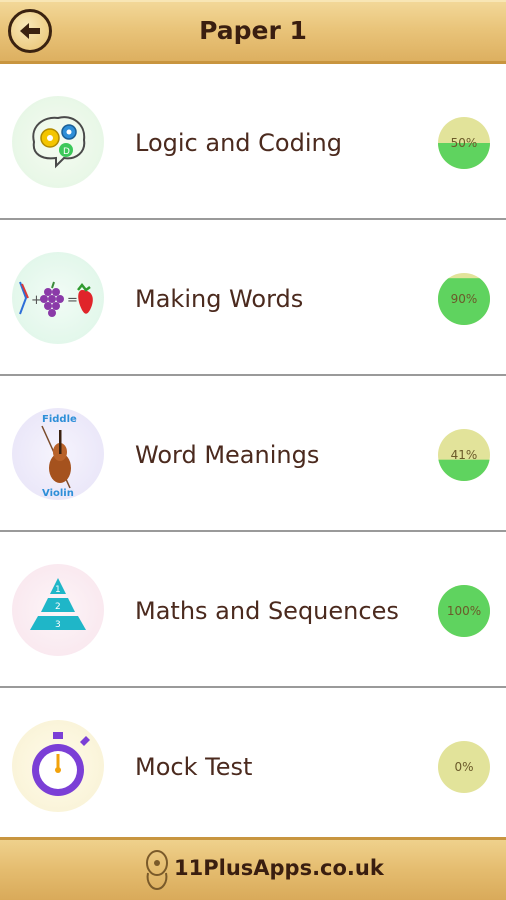  I want to click on progress-badge: 90%, so click(464, 299).